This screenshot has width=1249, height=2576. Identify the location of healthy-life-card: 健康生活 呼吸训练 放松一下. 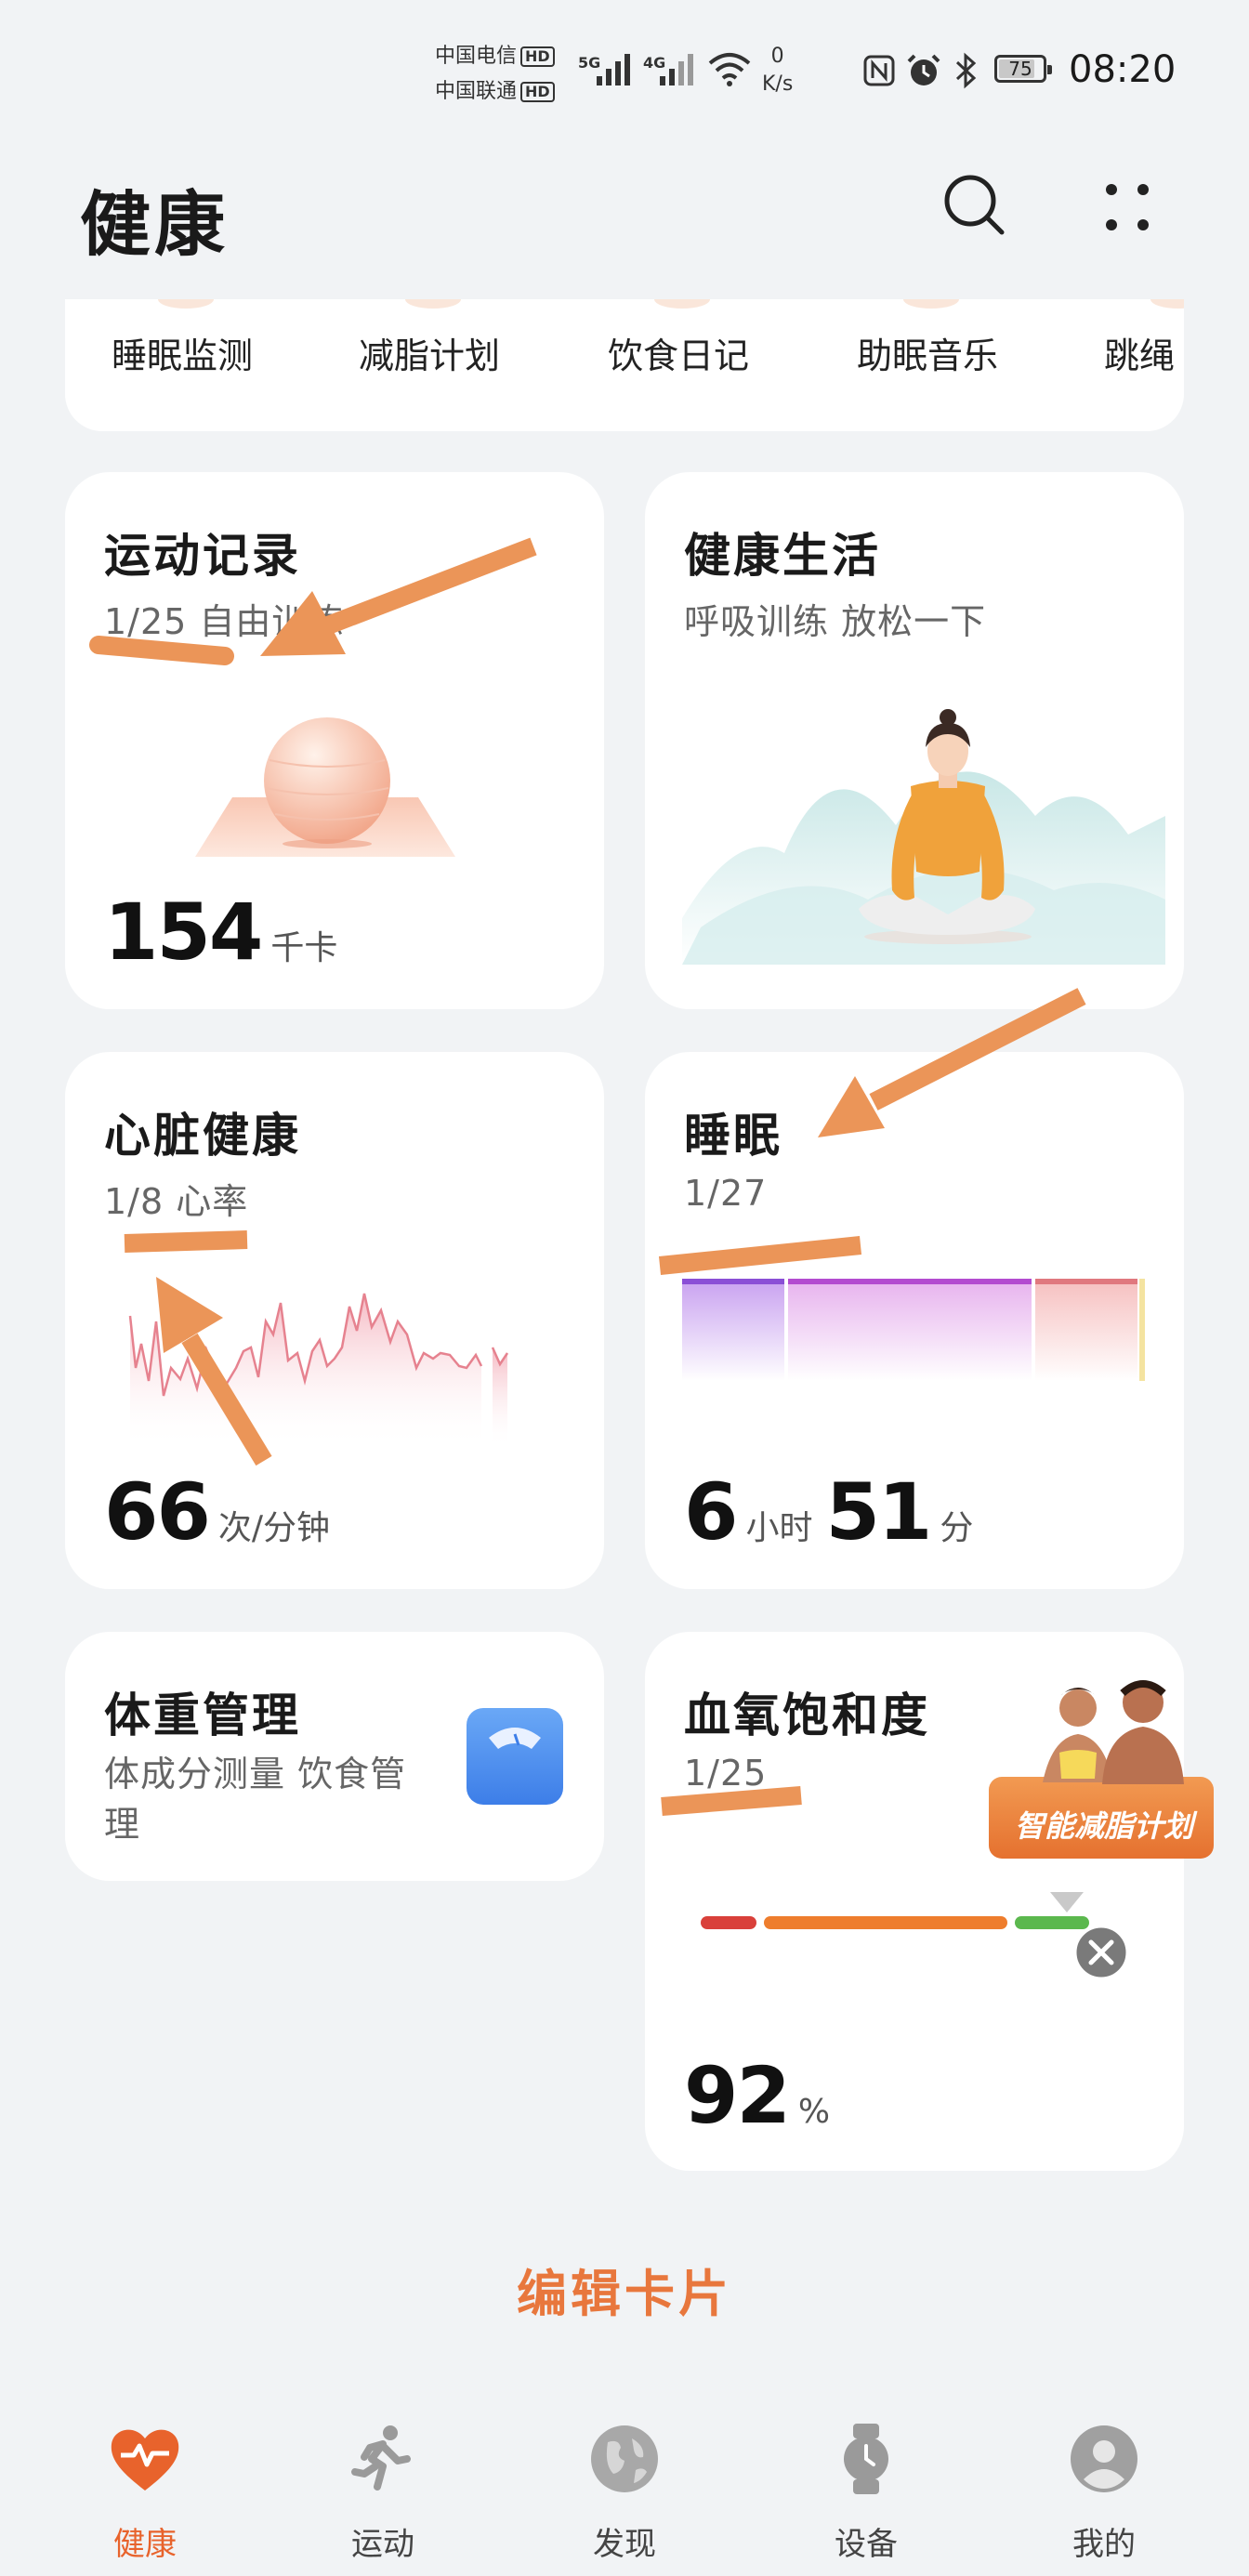
(914, 740).